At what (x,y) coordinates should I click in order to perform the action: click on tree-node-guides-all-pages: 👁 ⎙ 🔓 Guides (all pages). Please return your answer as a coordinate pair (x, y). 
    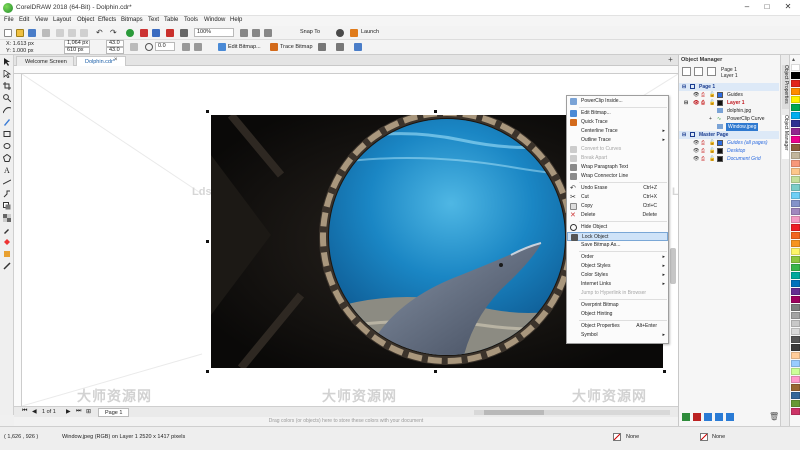
    Looking at the image, I should click on (729, 143).